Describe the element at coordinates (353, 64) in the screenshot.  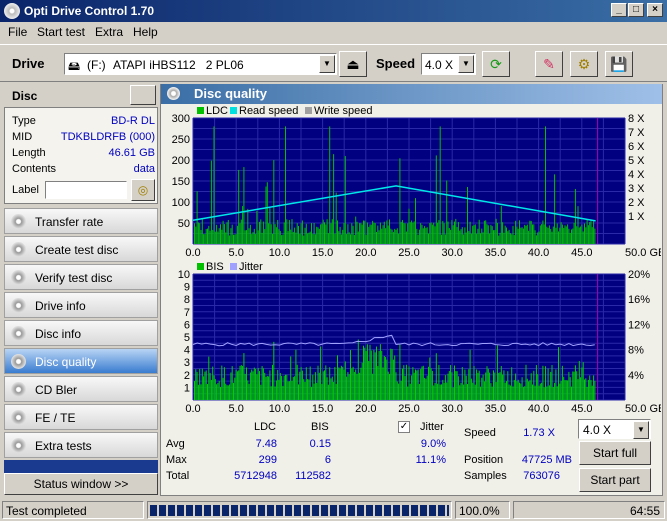
I see `eject-button: ⏏` at that location.